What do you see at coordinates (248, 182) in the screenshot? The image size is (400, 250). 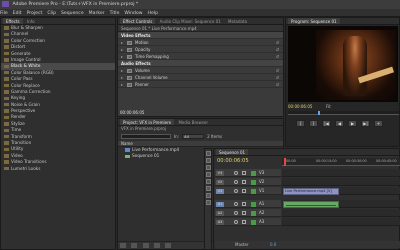 I see `track-header: V2 V2` at bounding box center [248, 182].